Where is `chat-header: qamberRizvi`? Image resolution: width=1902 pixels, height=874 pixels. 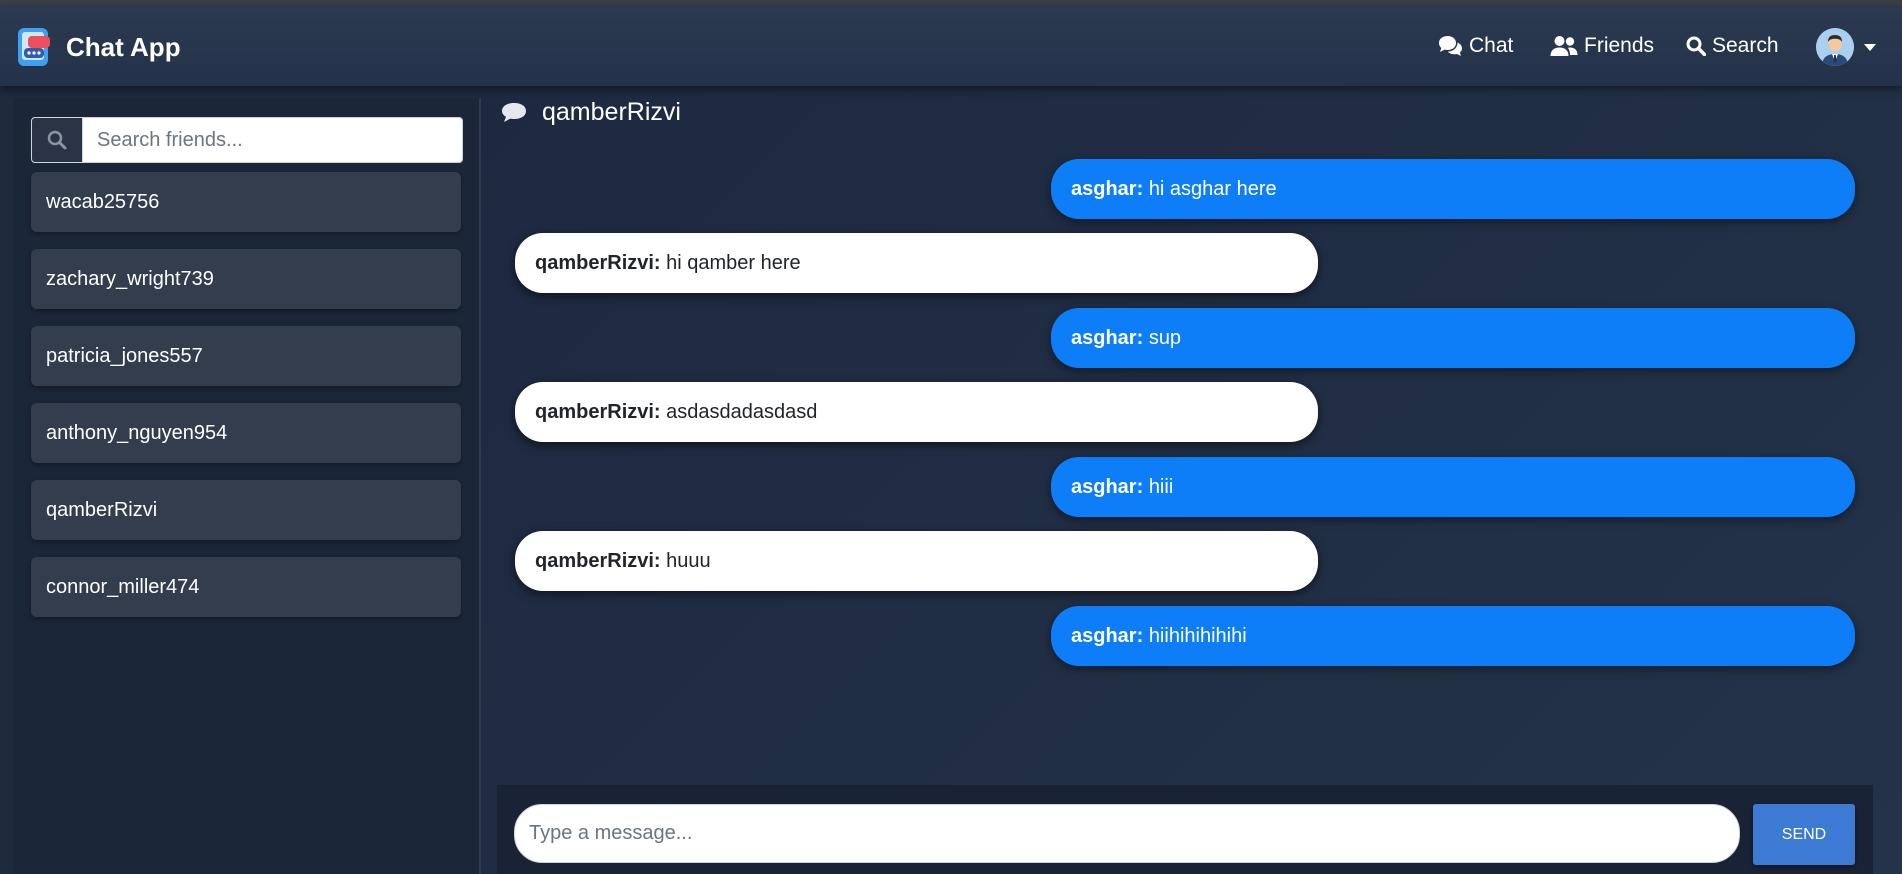
chat-header: qamberRizvi is located at coordinates (590, 112).